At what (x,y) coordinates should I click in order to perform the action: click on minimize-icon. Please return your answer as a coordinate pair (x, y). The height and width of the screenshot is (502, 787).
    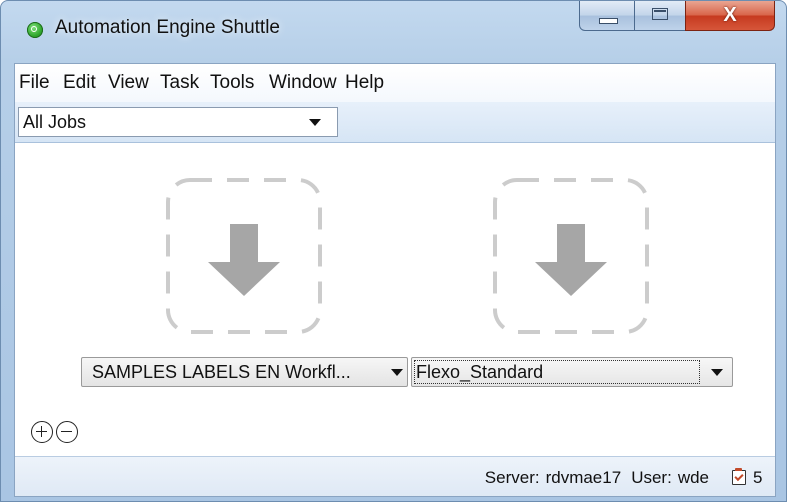
    Looking at the image, I should click on (608, 21).